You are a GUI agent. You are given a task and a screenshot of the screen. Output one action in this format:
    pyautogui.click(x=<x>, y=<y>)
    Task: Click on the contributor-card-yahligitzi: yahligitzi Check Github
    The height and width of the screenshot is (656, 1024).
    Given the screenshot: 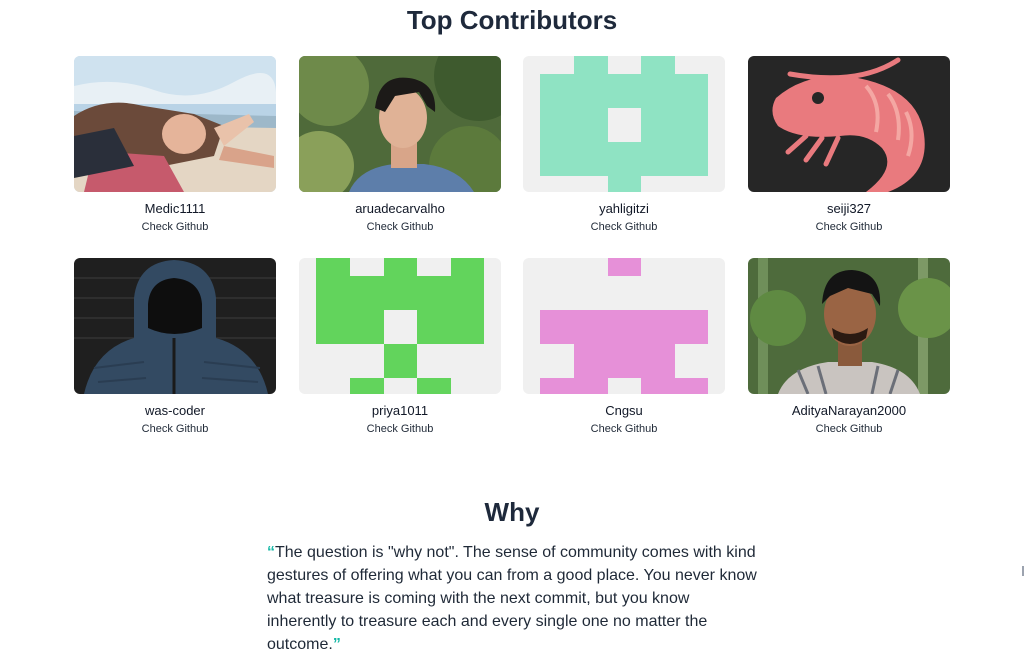 What is the action you would take?
    pyautogui.click(x=624, y=145)
    